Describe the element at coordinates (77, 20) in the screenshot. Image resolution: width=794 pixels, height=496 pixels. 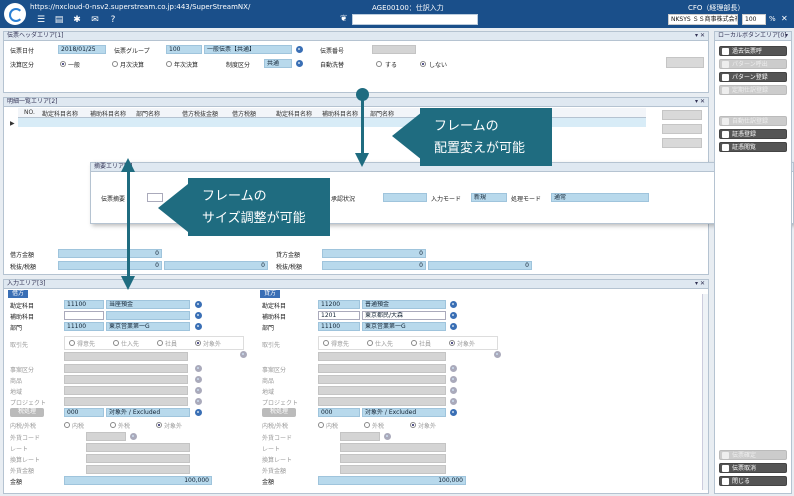
I see `gear-icon: ✱` at that location.